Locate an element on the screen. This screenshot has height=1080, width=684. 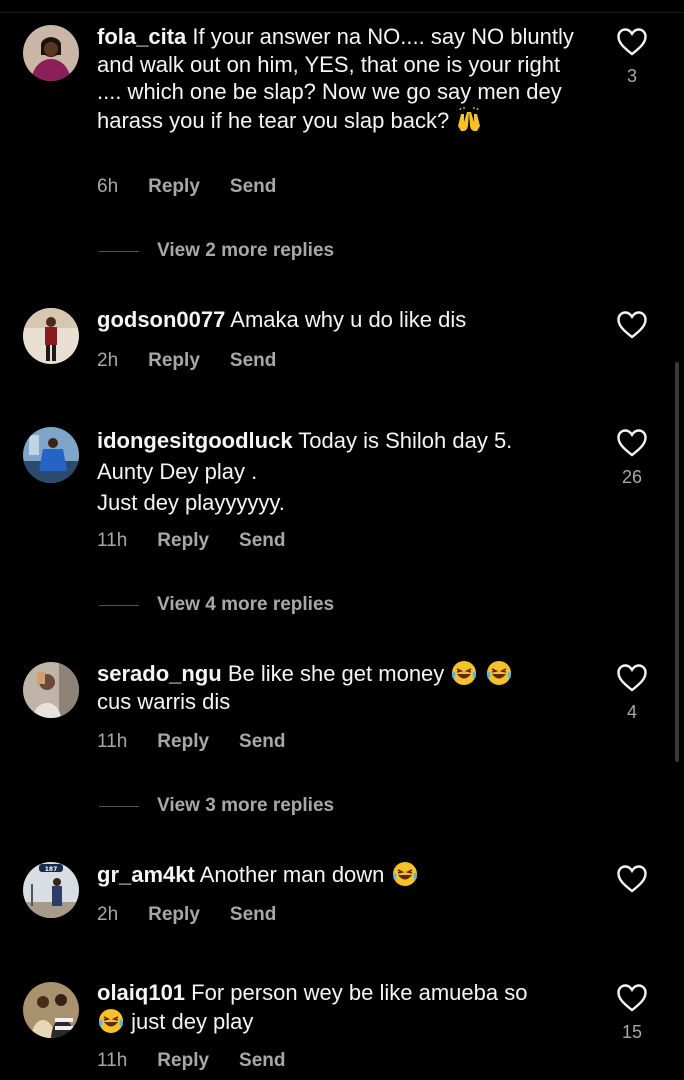
view-more-replies: View 2 more replies is located at coordinates (216, 251).